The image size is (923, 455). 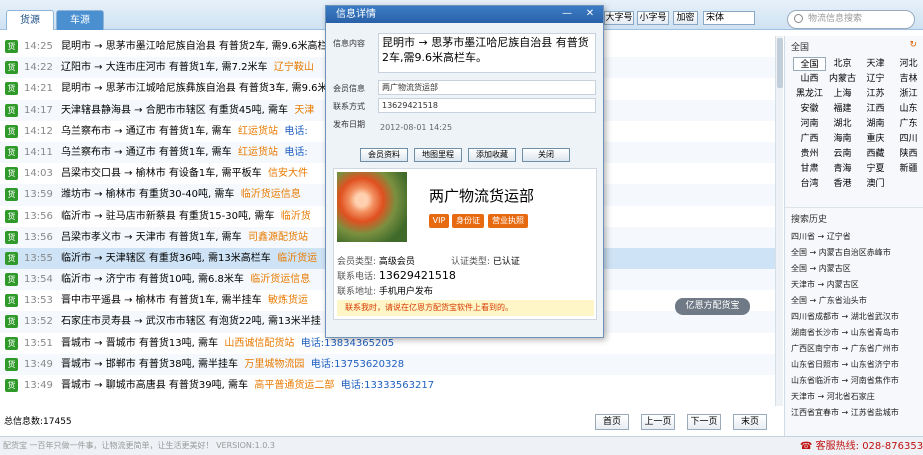 What do you see at coordinates (854, 333) in the screenshot?
I see `history-item: 湖南省长沙市 → 山东省青岛市` at bounding box center [854, 333].